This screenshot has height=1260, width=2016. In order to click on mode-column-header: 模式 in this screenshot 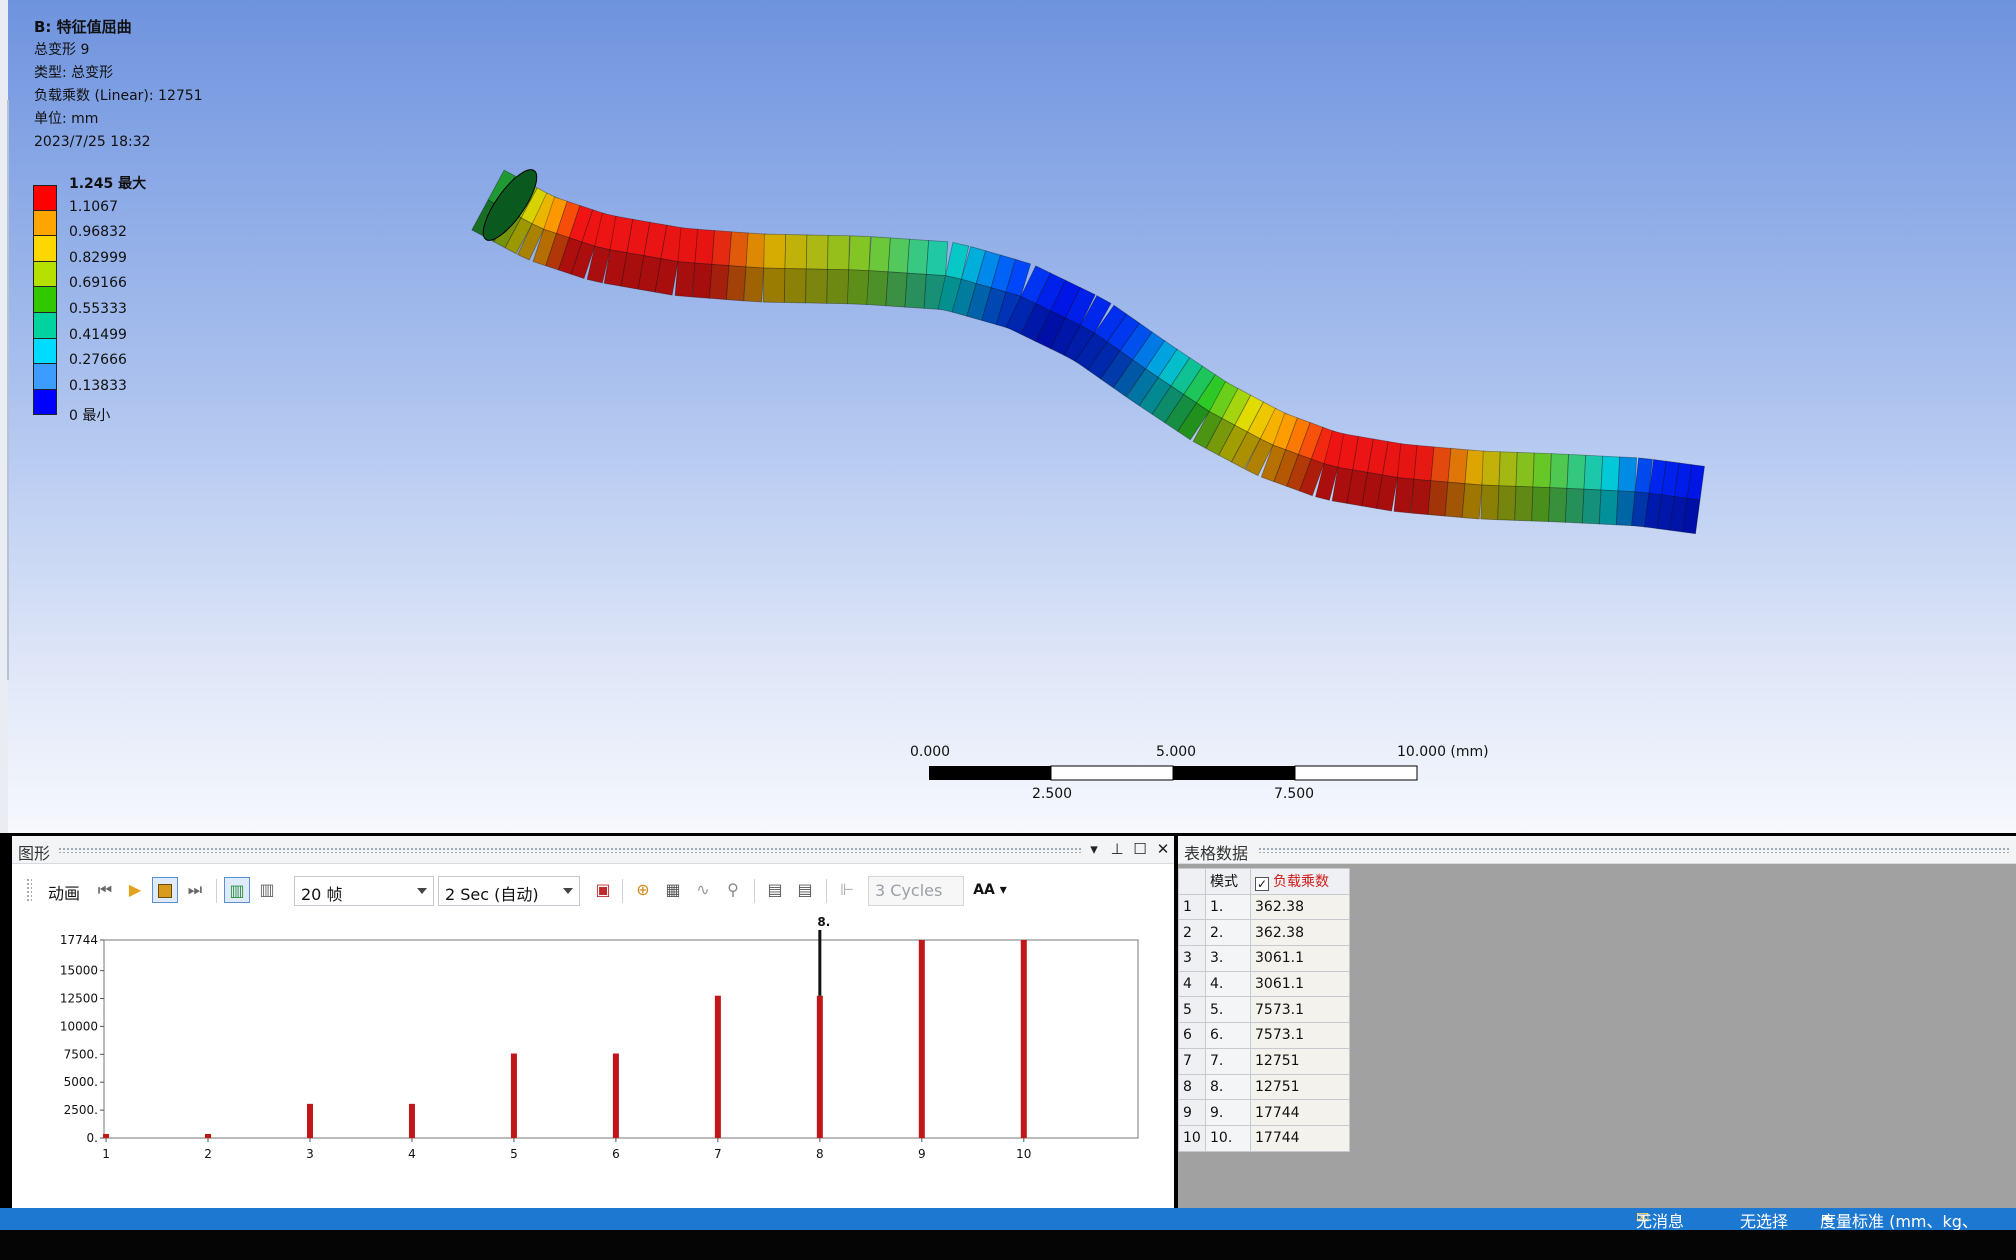, I will do `click(1228, 881)`.